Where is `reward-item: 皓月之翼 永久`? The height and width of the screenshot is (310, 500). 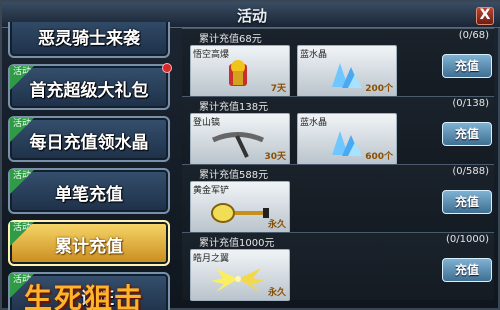 reward-item: 皓月之翼 永久 is located at coordinates (240, 275).